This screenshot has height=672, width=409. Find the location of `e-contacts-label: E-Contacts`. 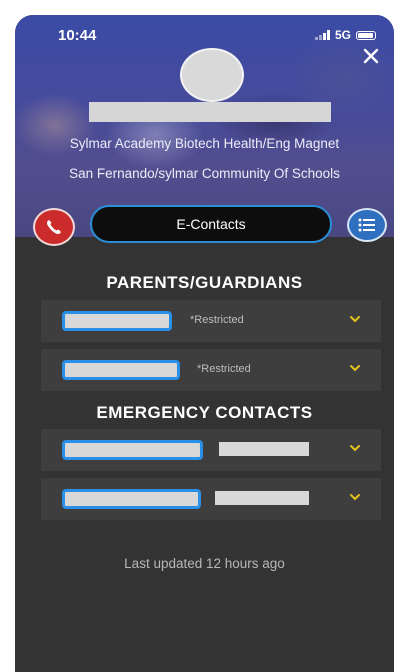

e-contacts-label: E-Contacts is located at coordinates (211, 224).